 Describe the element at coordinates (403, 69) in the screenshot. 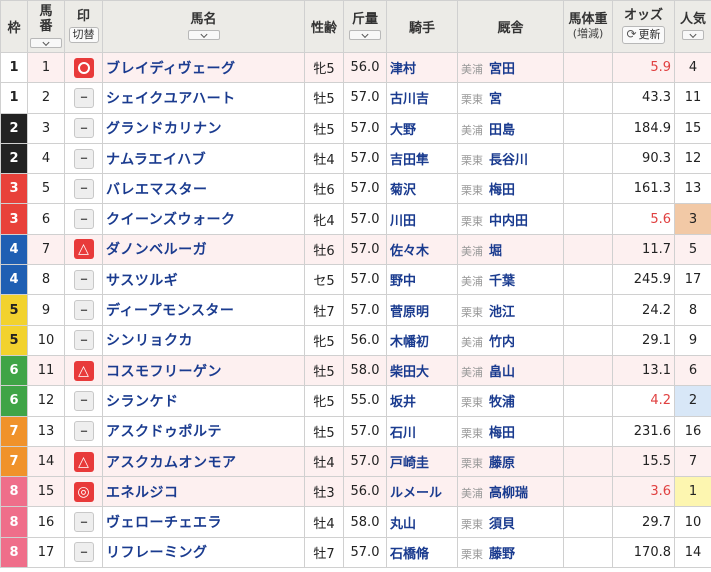

I see `jockey-link: 津村` at that location.